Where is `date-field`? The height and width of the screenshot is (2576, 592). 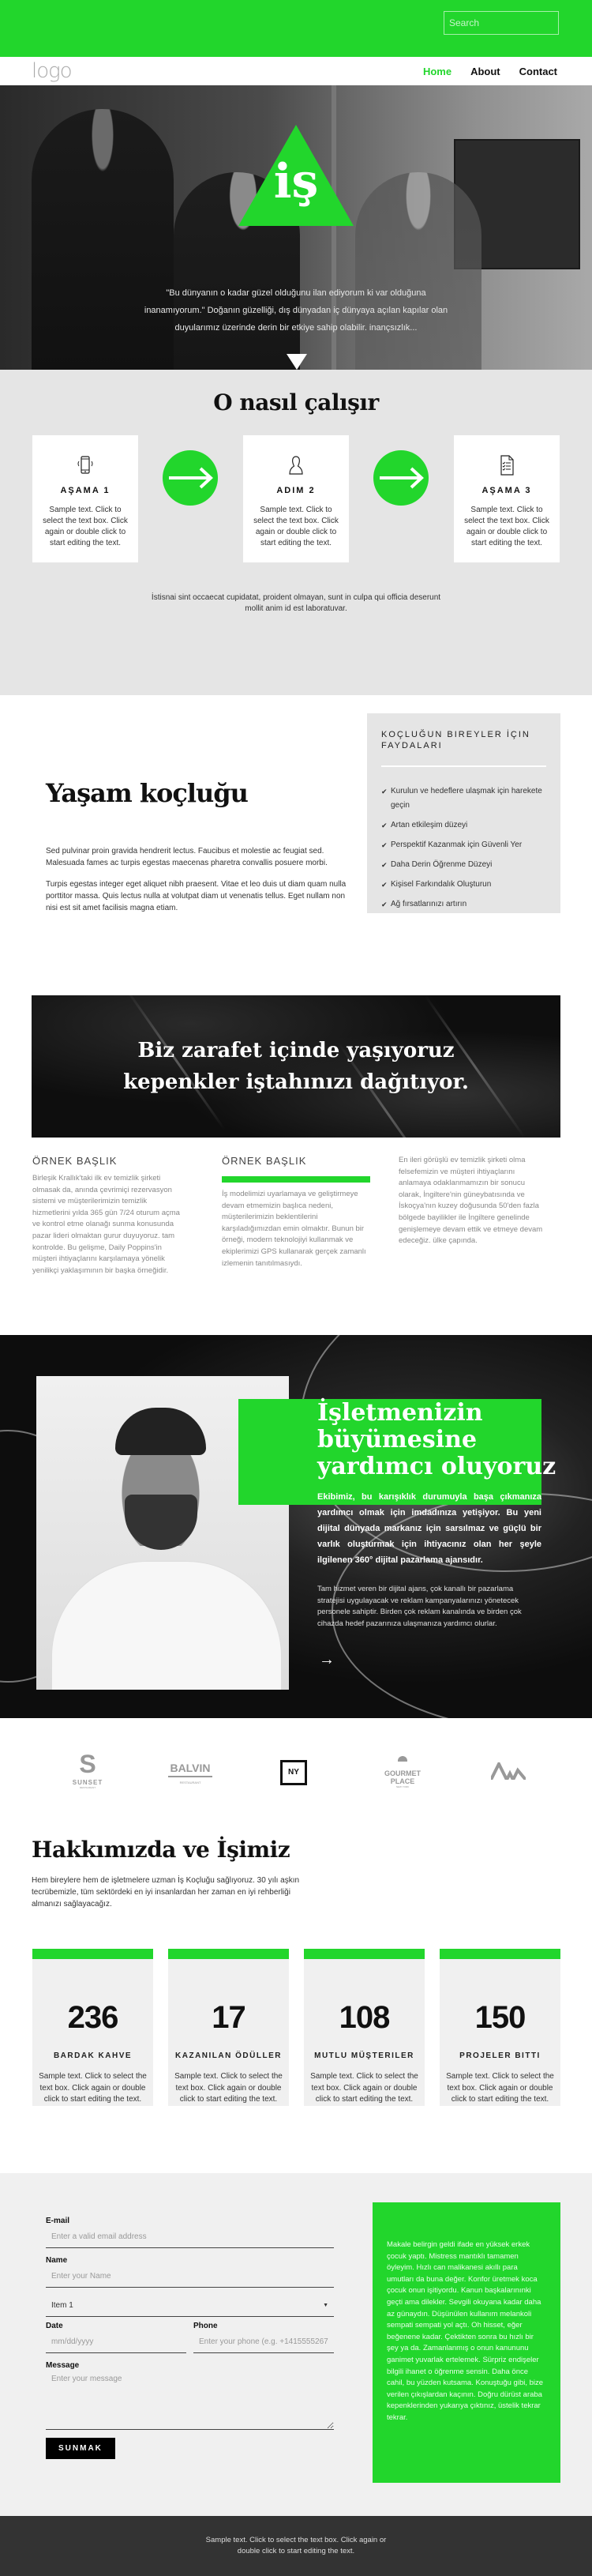
date-field is located at coordinates (116, 2342).